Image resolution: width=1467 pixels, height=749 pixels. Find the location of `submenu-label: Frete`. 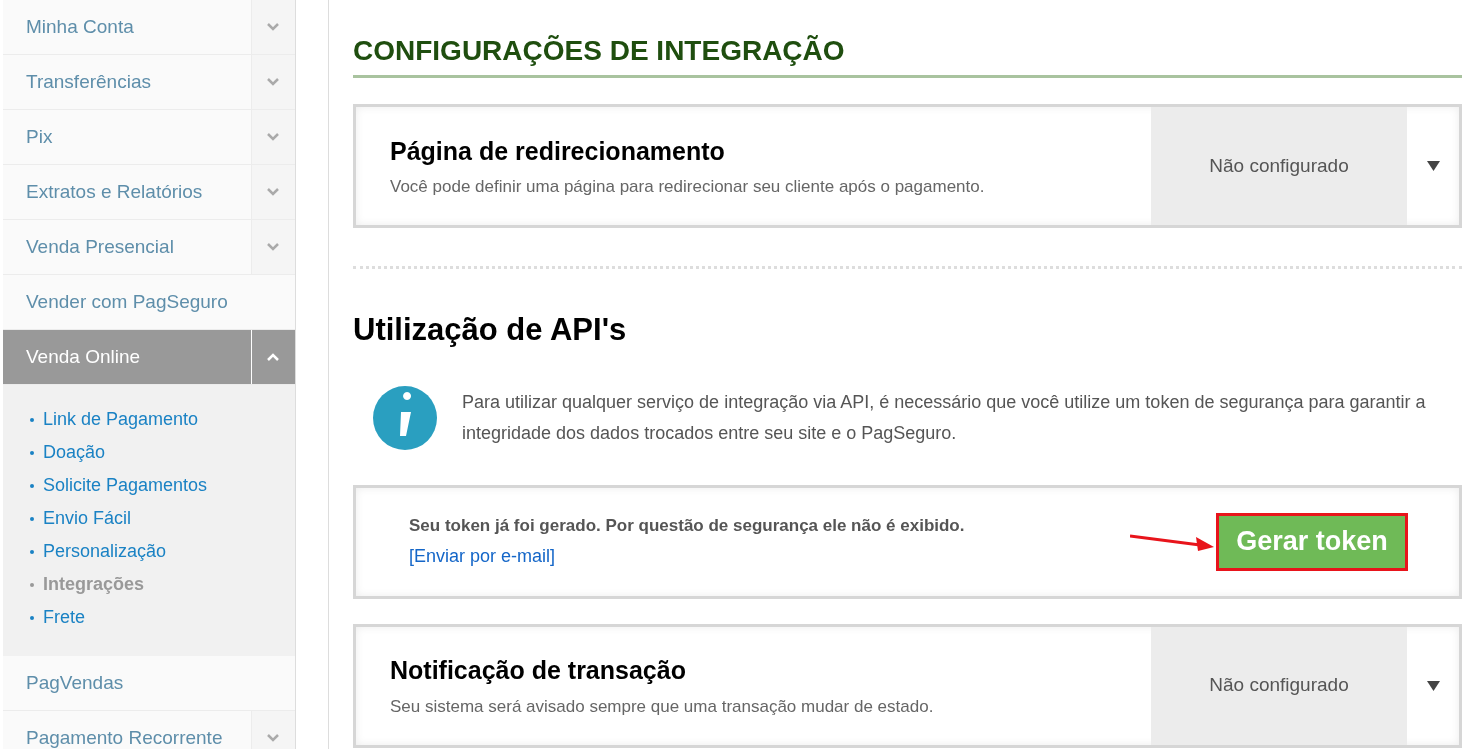

submenu-label: Frete is located at coordinates (64, 617).